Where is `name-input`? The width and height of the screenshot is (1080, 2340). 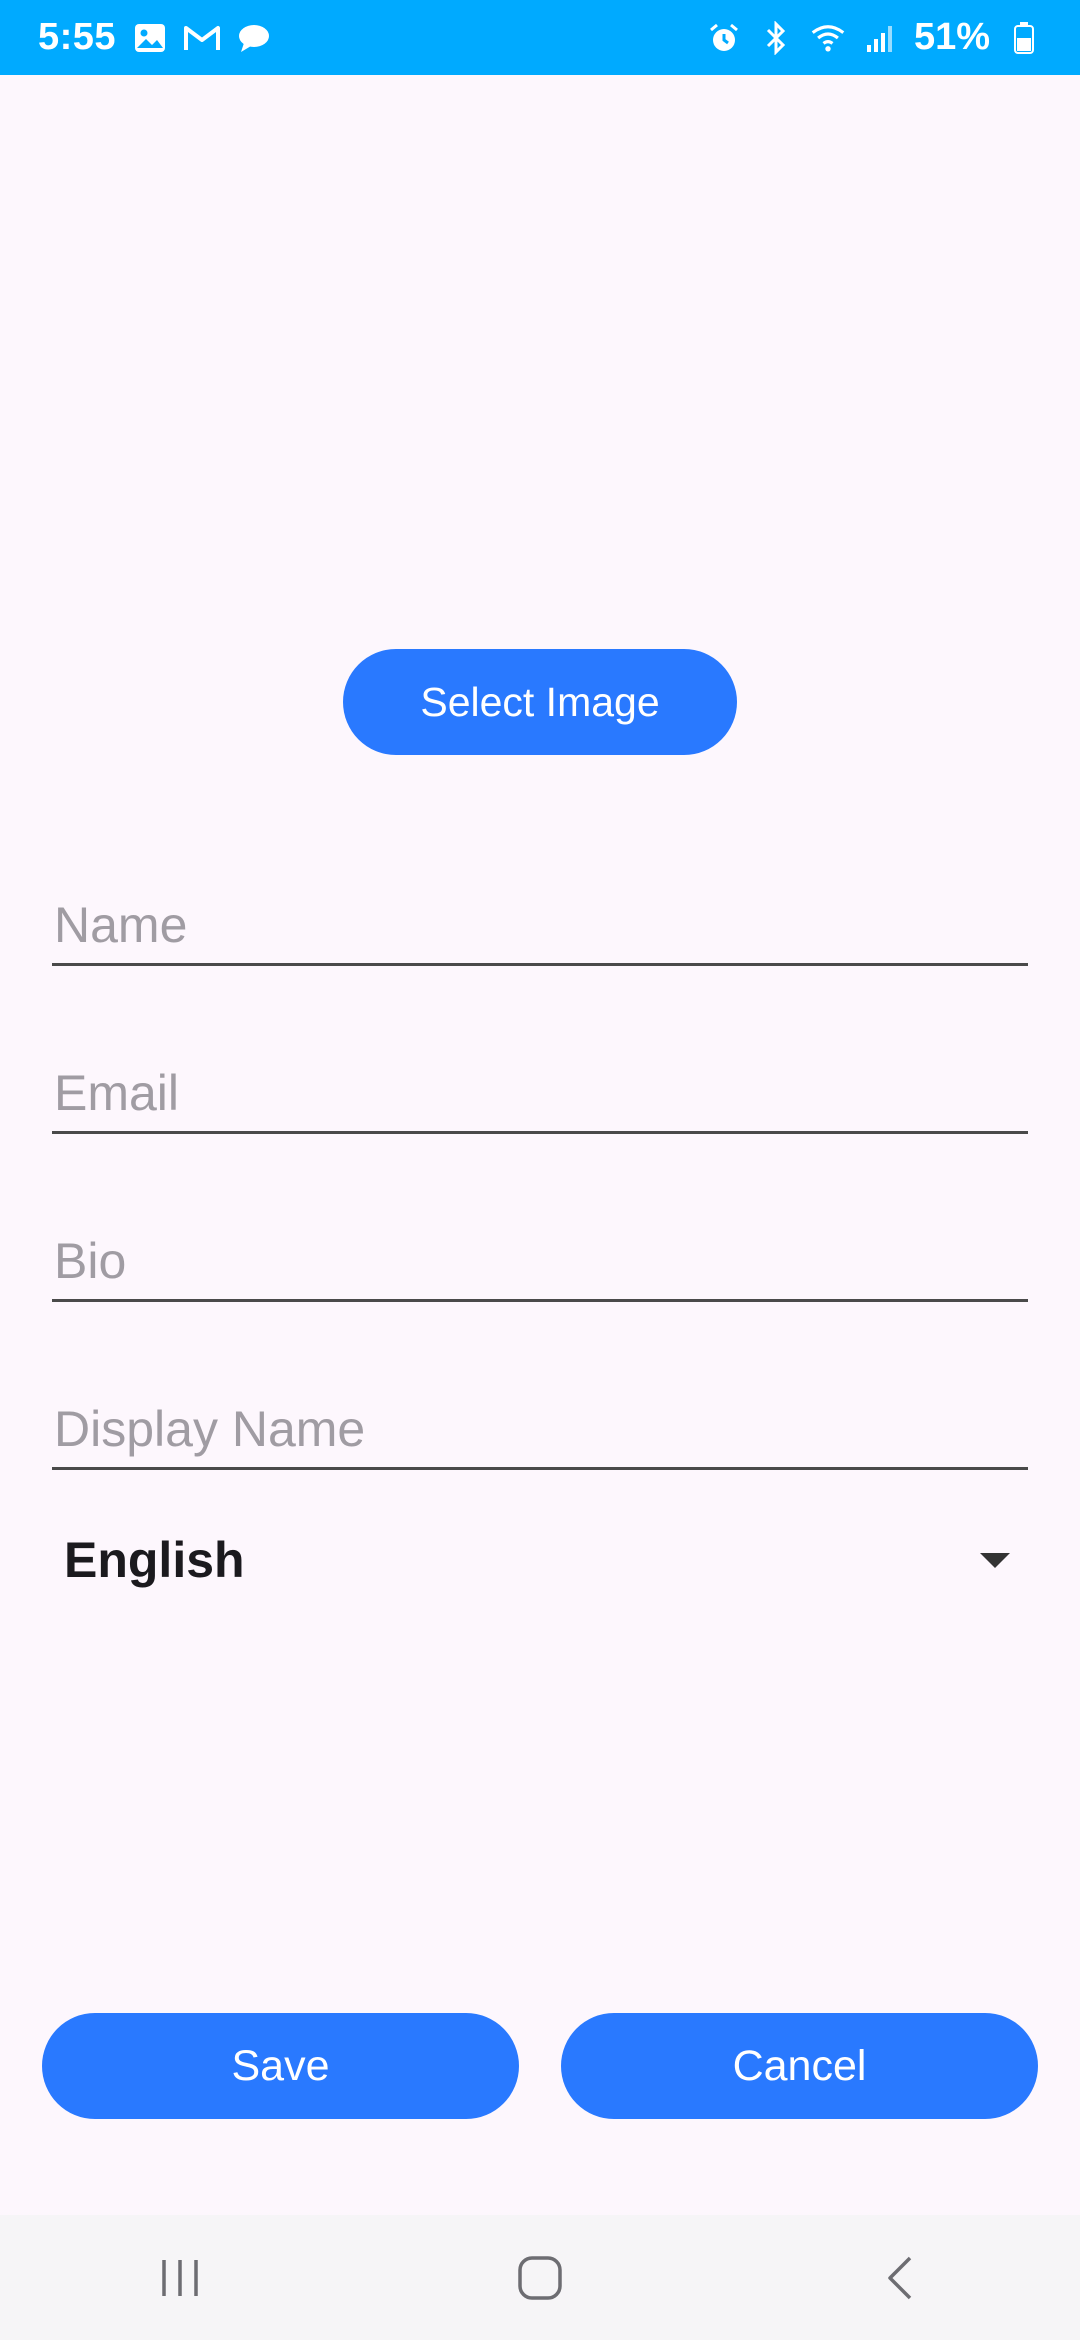 name-input is located at coordinates (540, 924).